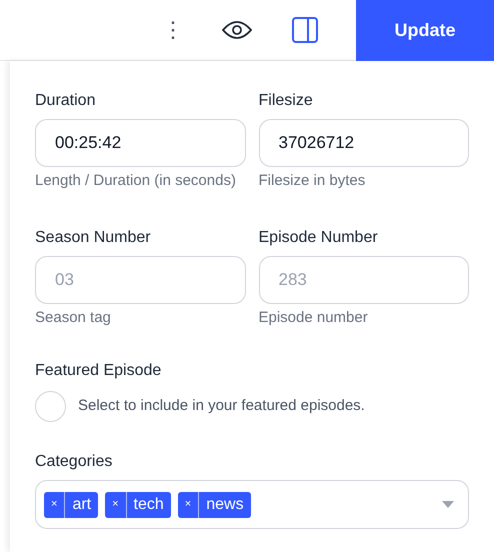  Describe the element at coordinates (363, 143) in the screenshot. I see `input-field: 37026712` at that location.